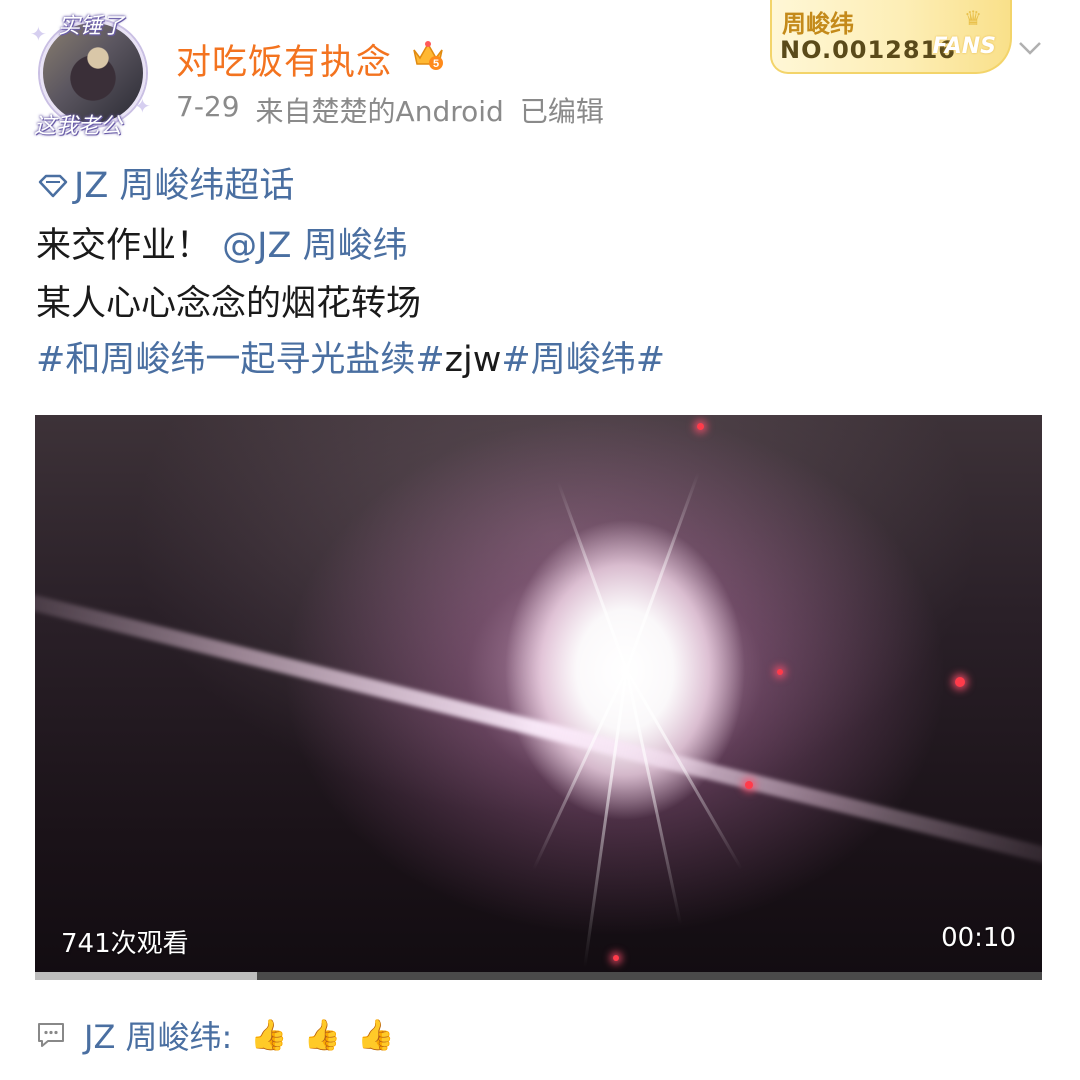  Describe the element at coordinates (78, 126) in the screenshot. I see `avatar-frame-text-bottom: 这我老公` at that location.